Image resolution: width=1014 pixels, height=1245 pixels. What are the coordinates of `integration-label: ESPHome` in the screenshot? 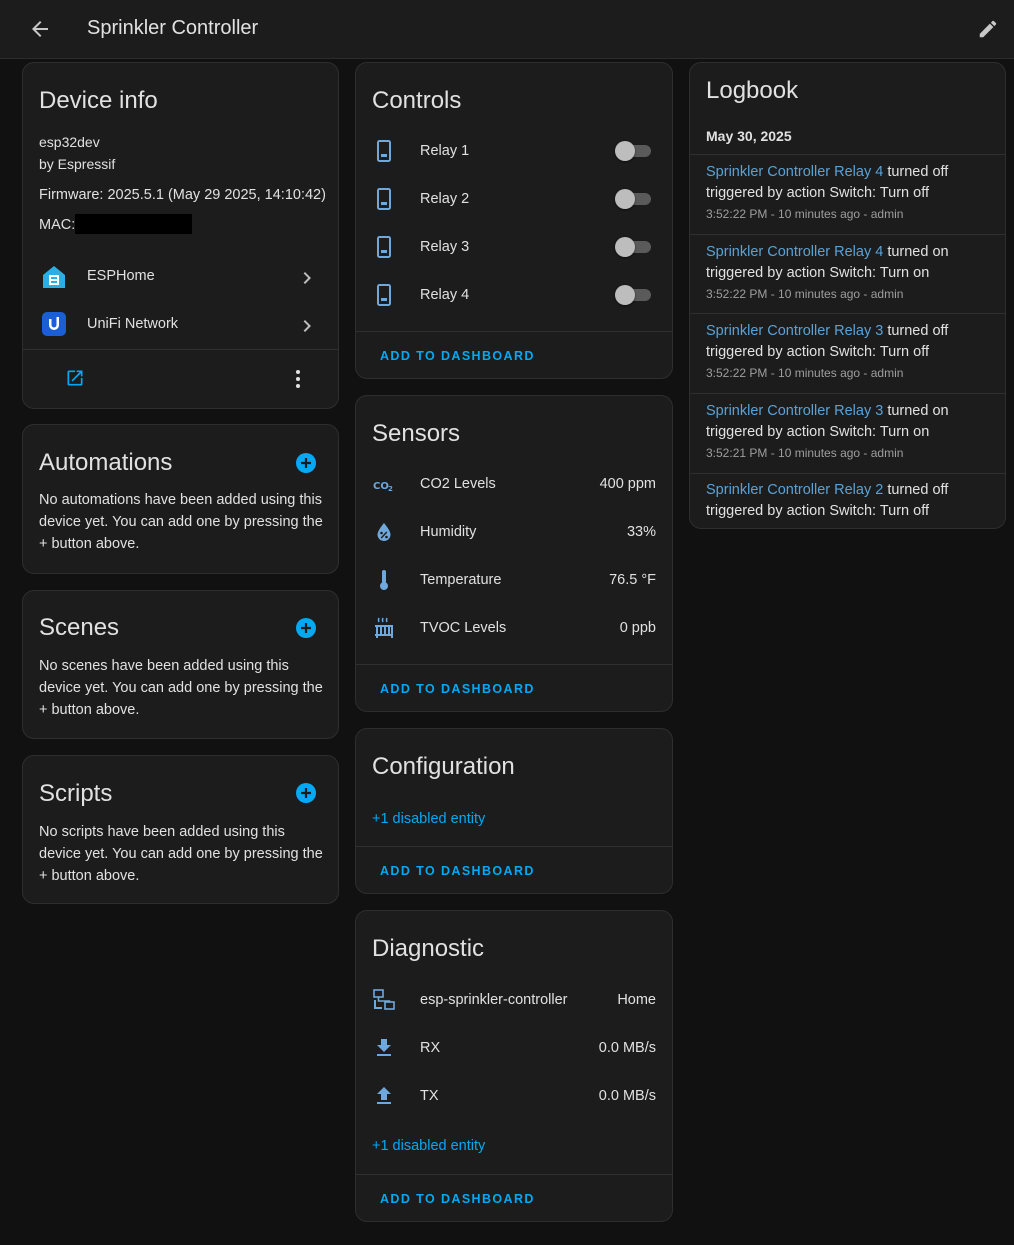 It's located at (121, 276).